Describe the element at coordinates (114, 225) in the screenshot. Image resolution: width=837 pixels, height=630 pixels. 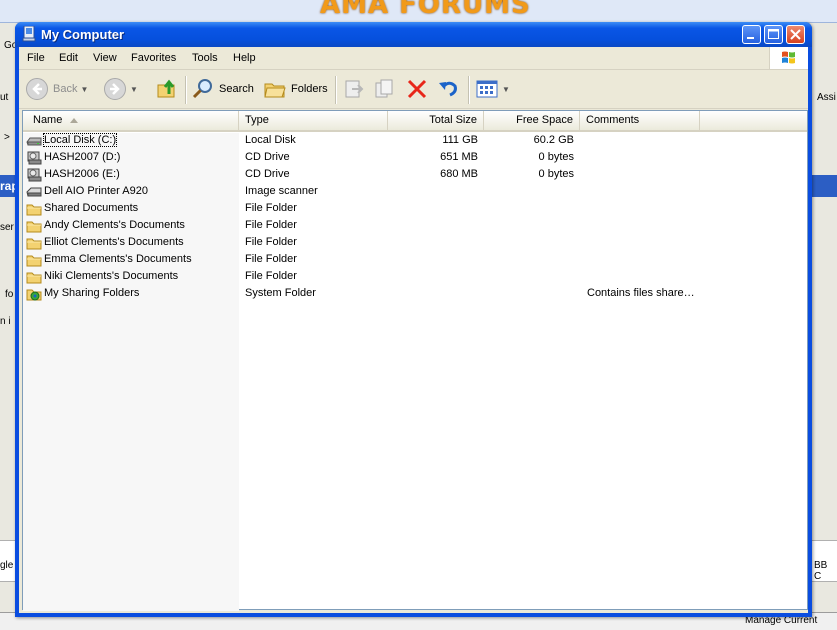
I see `item-name: Andy Clements's Documents` at that location.